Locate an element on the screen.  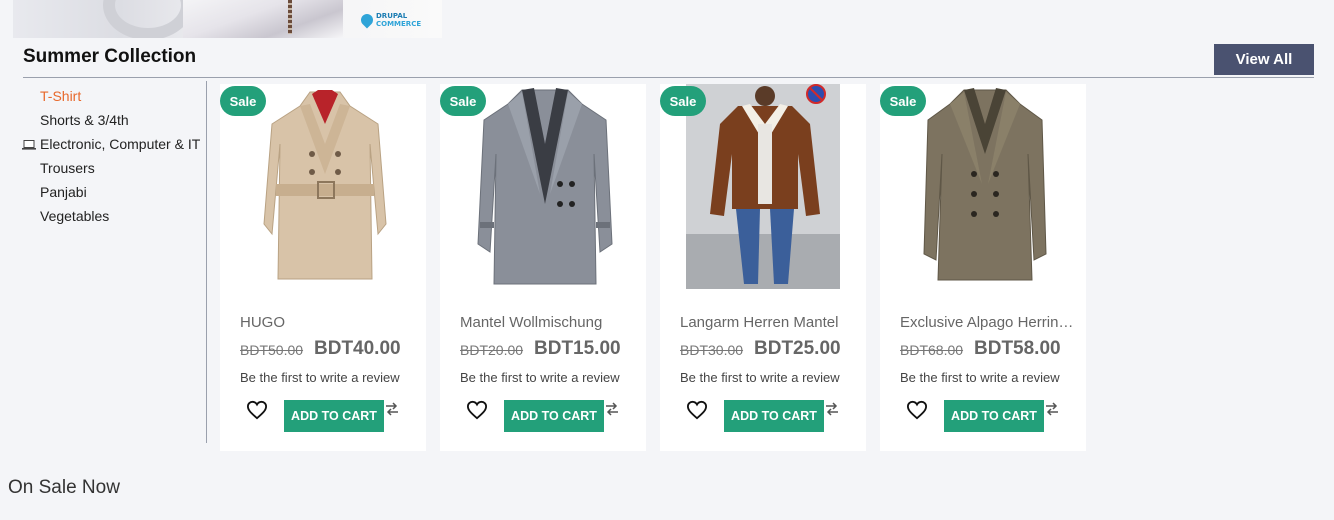
banner-decoration is located at coordinates (148, 19).